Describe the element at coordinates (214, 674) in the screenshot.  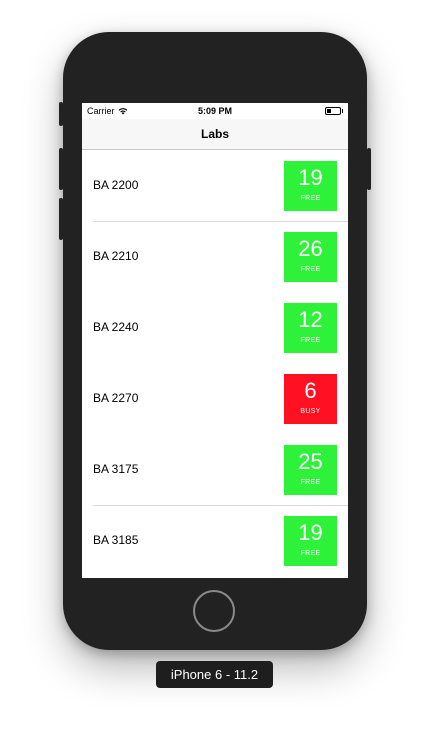
I see `device-label: iPhone 6 - 11.2` at that location.